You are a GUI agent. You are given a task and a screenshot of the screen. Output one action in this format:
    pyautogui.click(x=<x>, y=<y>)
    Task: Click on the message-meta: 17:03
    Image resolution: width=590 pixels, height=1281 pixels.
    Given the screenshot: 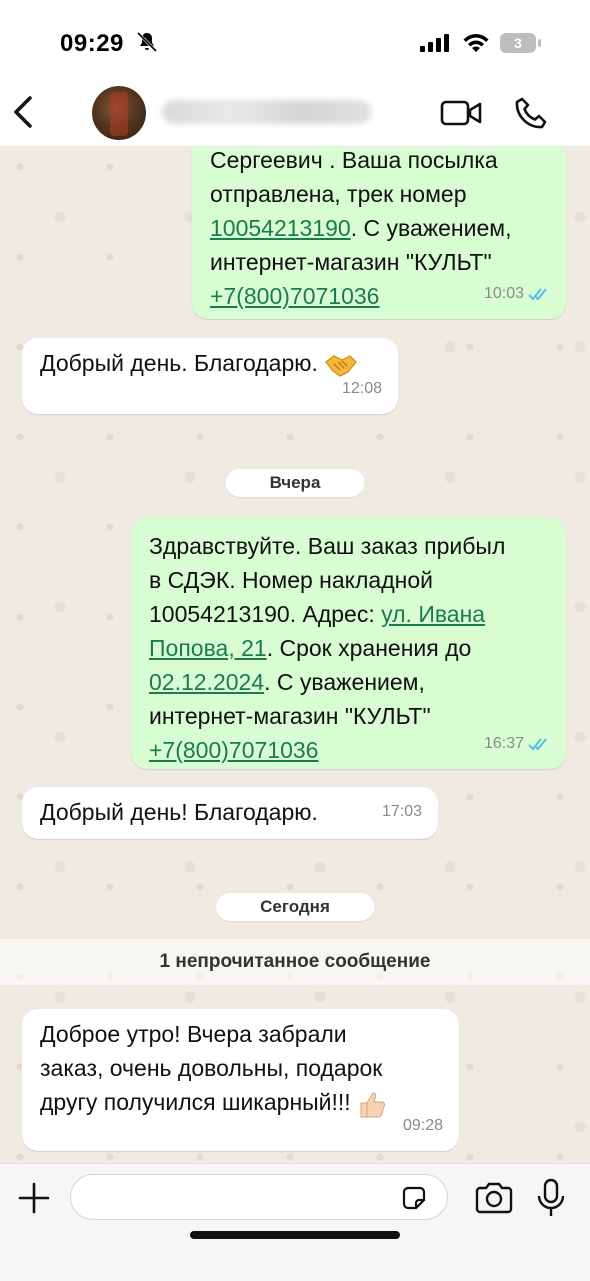 What is the action you would take?
    pyautogui.click(x=402, y=812)
    